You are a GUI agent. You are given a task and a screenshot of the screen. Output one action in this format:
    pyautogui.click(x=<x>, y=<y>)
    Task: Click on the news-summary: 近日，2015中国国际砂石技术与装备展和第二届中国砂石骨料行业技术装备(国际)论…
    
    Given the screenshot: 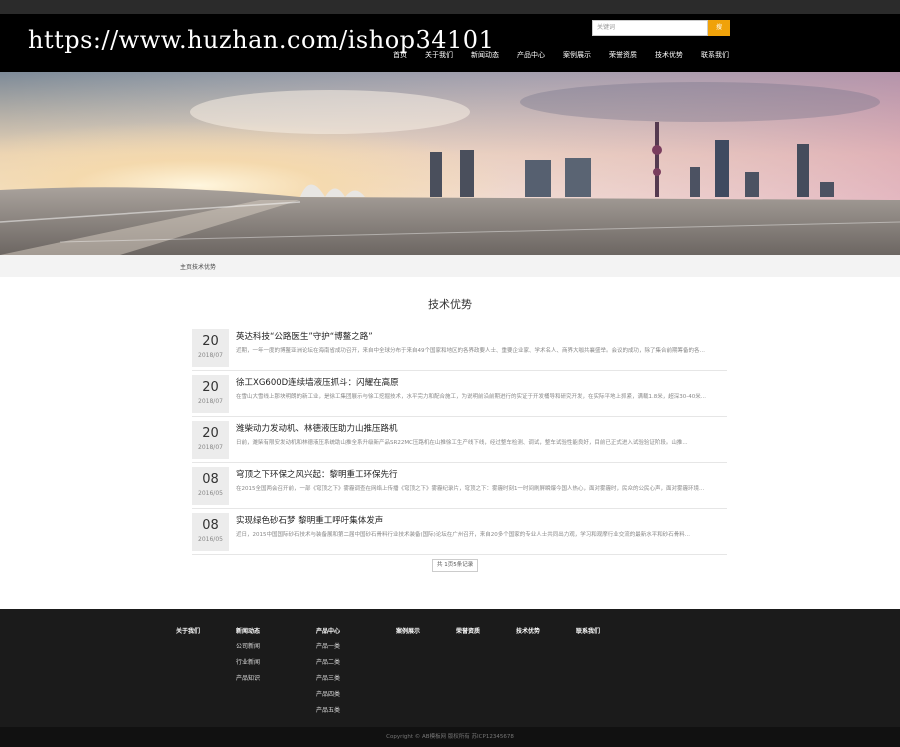 What is the action you would take?
    pyautogui.click(x=463, y=535)
    